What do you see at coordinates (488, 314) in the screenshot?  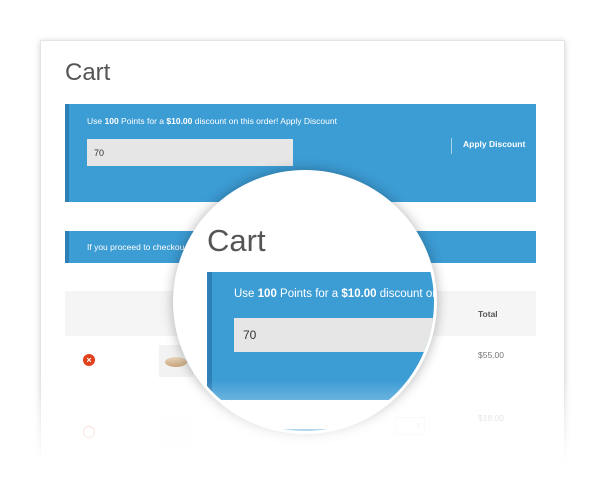 I see `total-column-header: Total` at bounding box center [488, 314].